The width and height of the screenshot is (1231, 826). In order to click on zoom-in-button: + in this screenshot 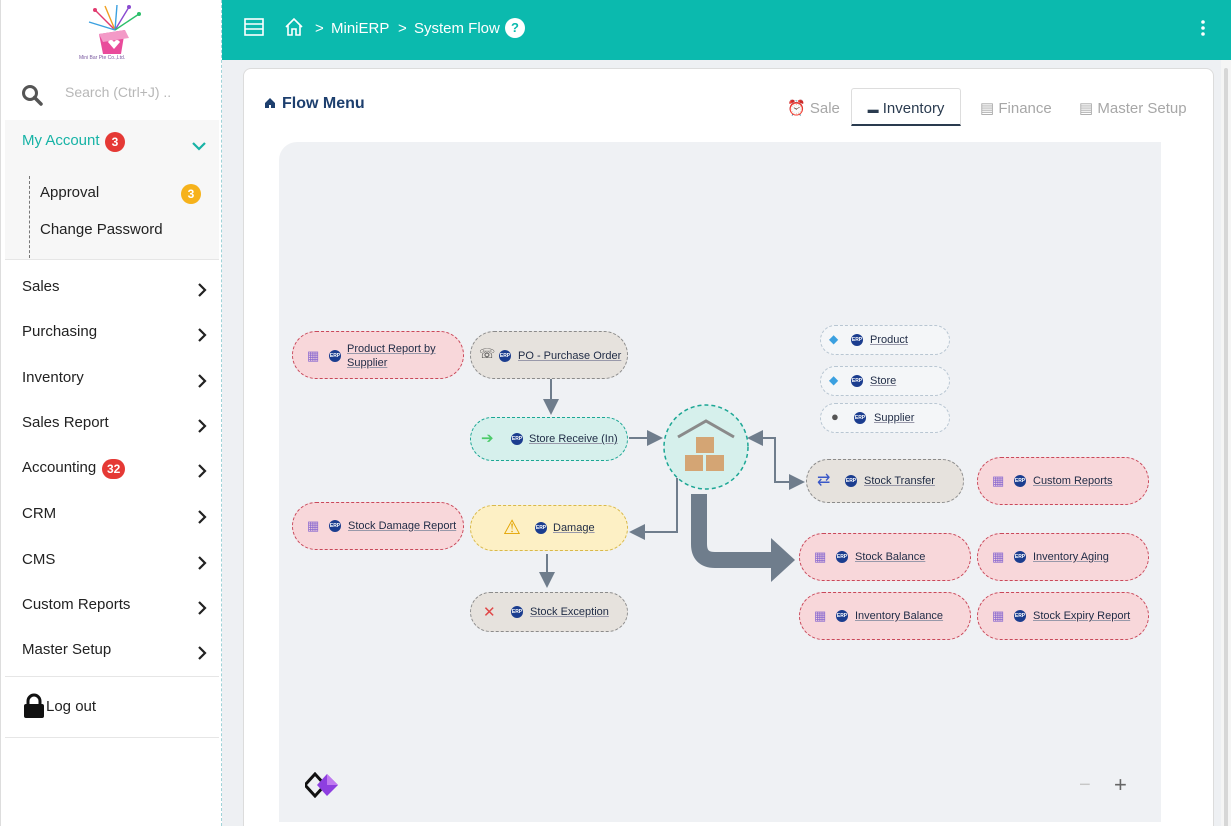, I will do `click(1120, 785)`.